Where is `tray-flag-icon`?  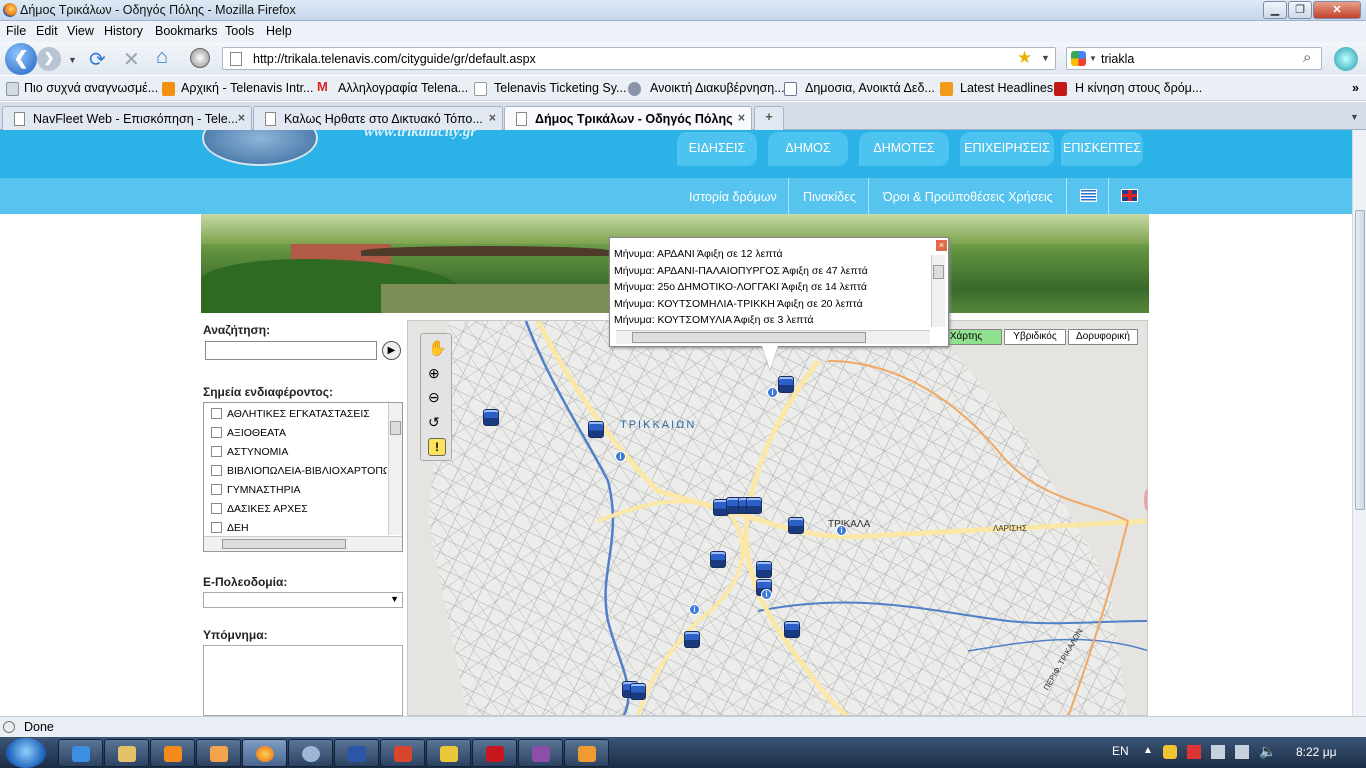
tray-flag-icon is located at coordinates (1194, 752).